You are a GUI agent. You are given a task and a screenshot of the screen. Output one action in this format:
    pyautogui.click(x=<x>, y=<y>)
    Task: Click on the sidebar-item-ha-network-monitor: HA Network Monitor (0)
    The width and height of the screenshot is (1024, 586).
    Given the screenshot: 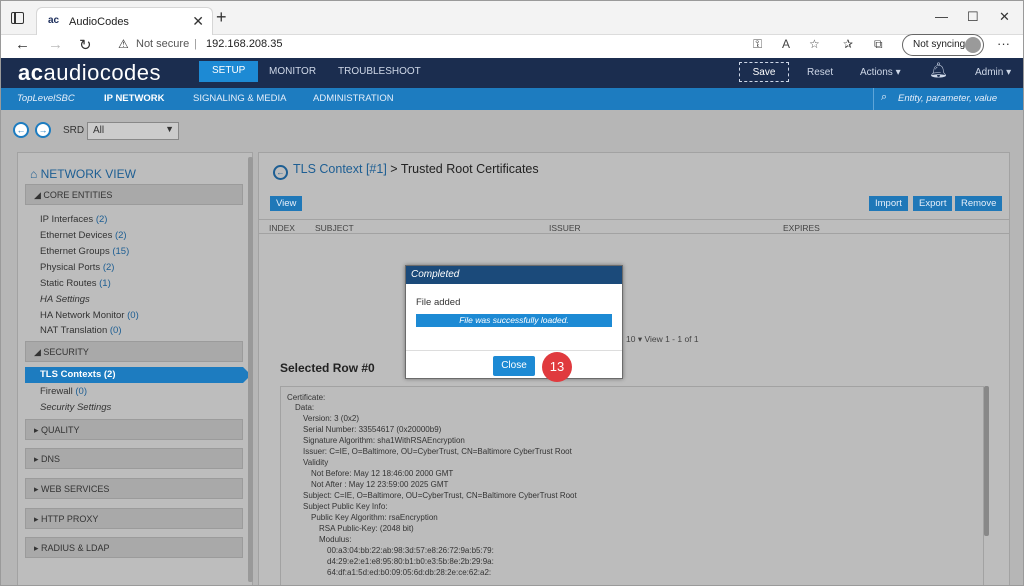 What is the action you would take?
    pyautogui.click(x=89, y=315)
    